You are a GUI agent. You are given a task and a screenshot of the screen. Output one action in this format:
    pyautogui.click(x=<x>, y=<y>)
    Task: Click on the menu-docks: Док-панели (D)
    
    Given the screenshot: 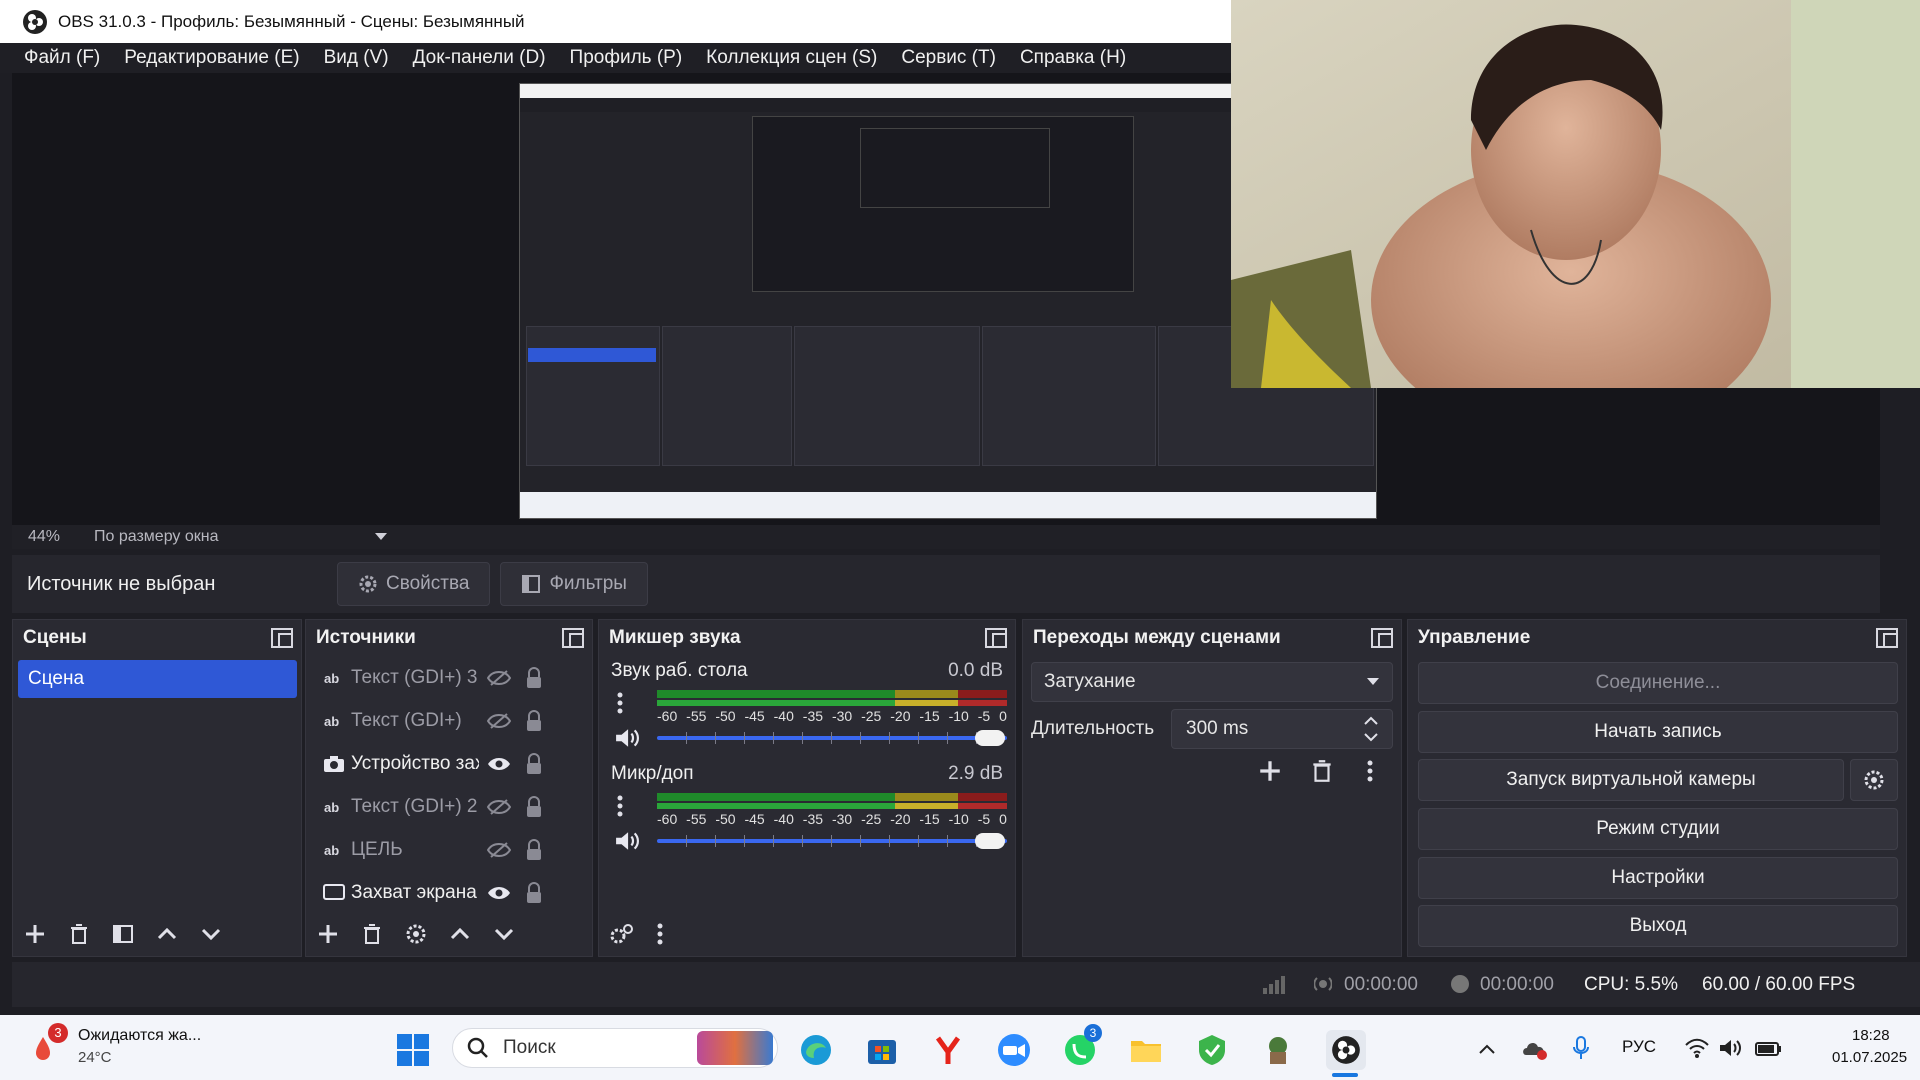 What is the action you would take?
    pyautogui.click(x=479, y=58)
    